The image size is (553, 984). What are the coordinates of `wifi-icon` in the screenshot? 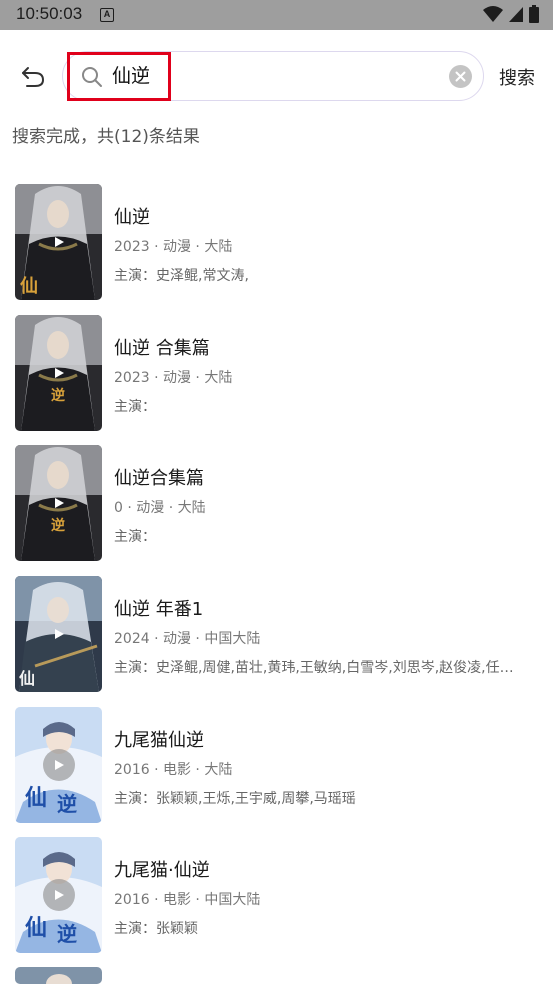 It's located at (493, 14).